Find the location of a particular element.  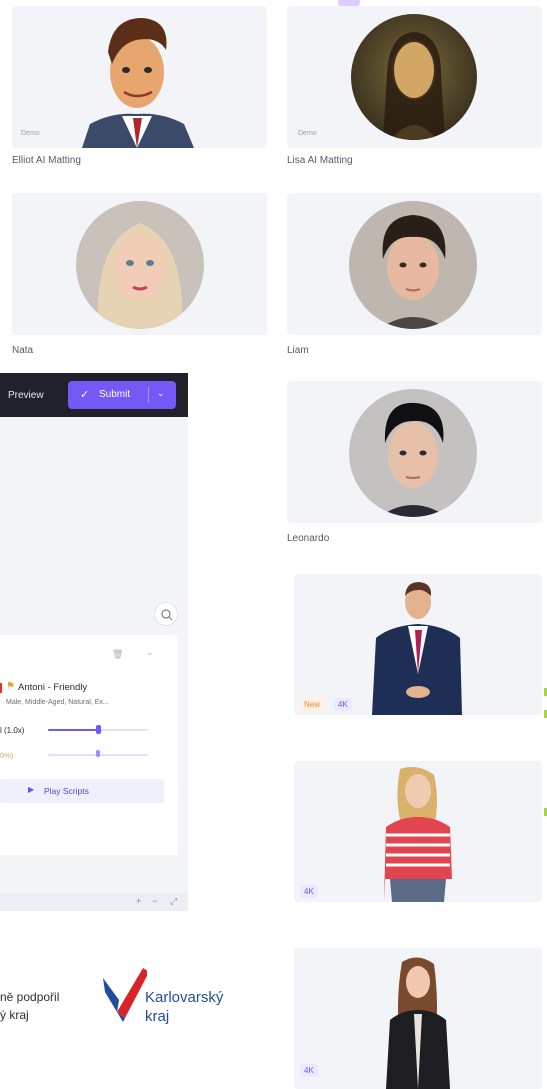

submit-button: ✓ Submit ⌄ is located at coordinates (122, 395).